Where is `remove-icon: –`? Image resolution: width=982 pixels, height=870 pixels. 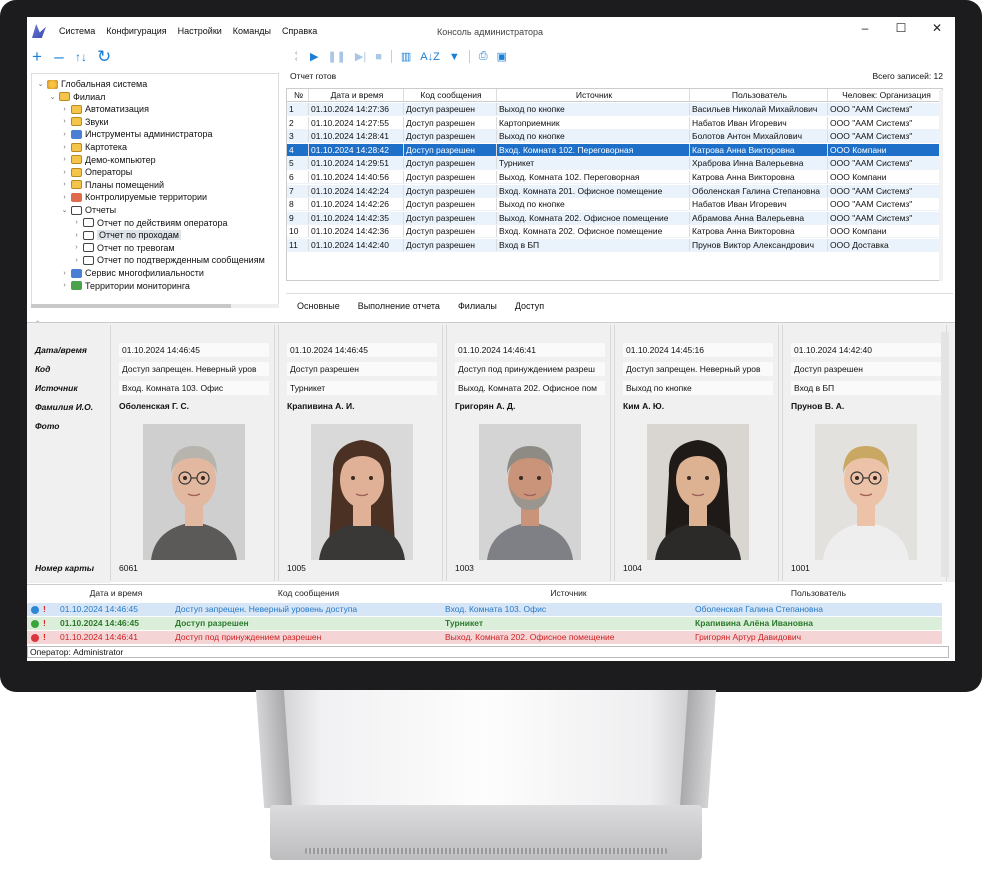
remove-icon: – is located at coordinates (59, 56).